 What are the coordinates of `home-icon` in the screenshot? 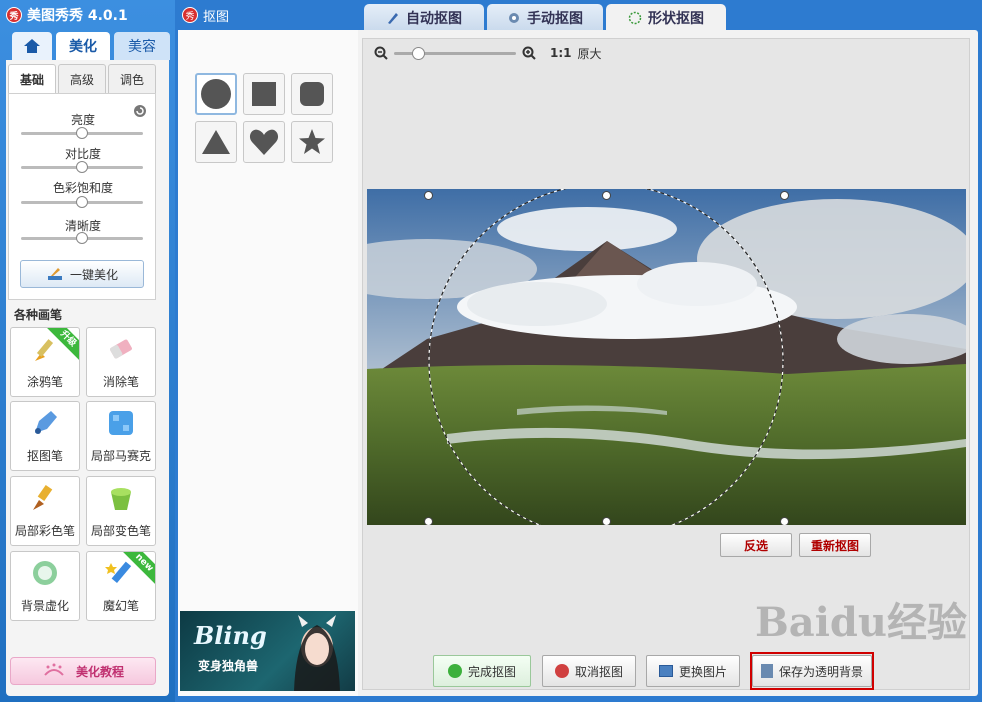 It's located at (32, 46).